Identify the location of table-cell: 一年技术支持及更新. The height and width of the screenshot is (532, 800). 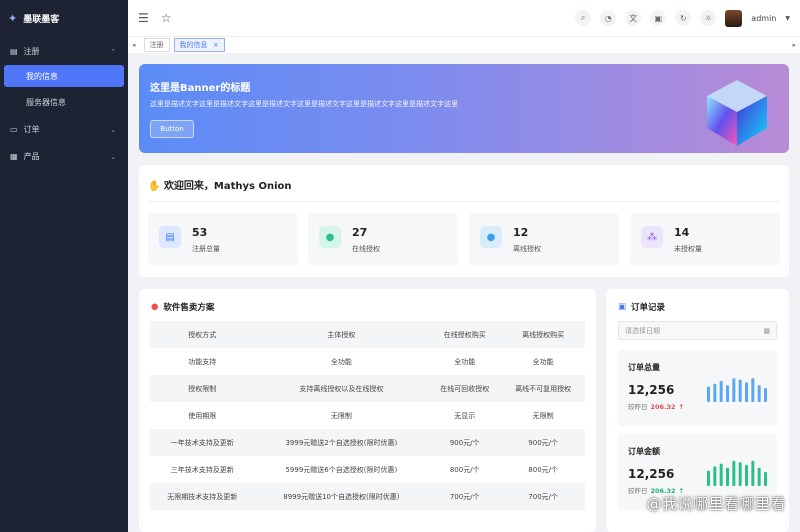
(202, 442).